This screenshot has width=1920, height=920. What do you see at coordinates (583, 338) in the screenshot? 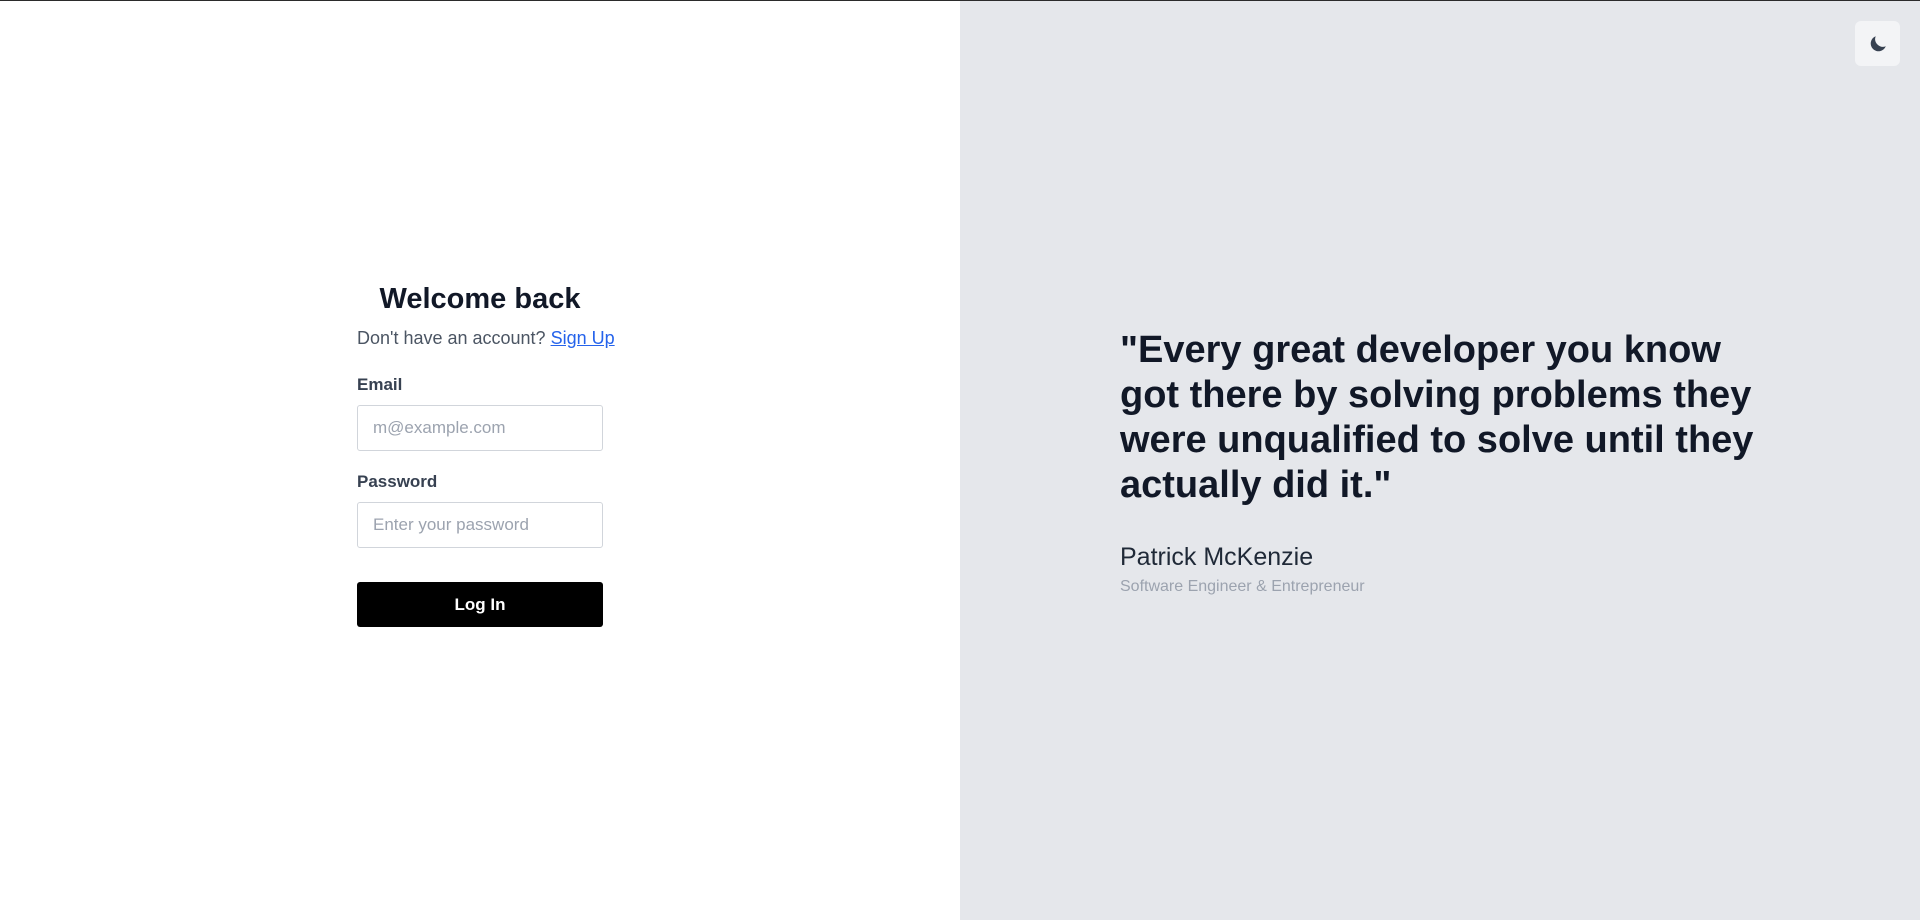
I see `signup-link: Sign Up` at bounding box center [583, 338].